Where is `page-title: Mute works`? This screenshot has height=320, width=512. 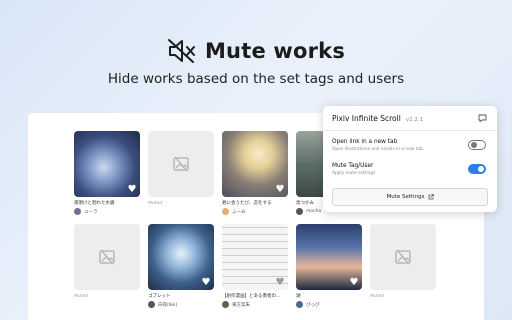 page-title: Mute works is located at coordinates (275, 51).